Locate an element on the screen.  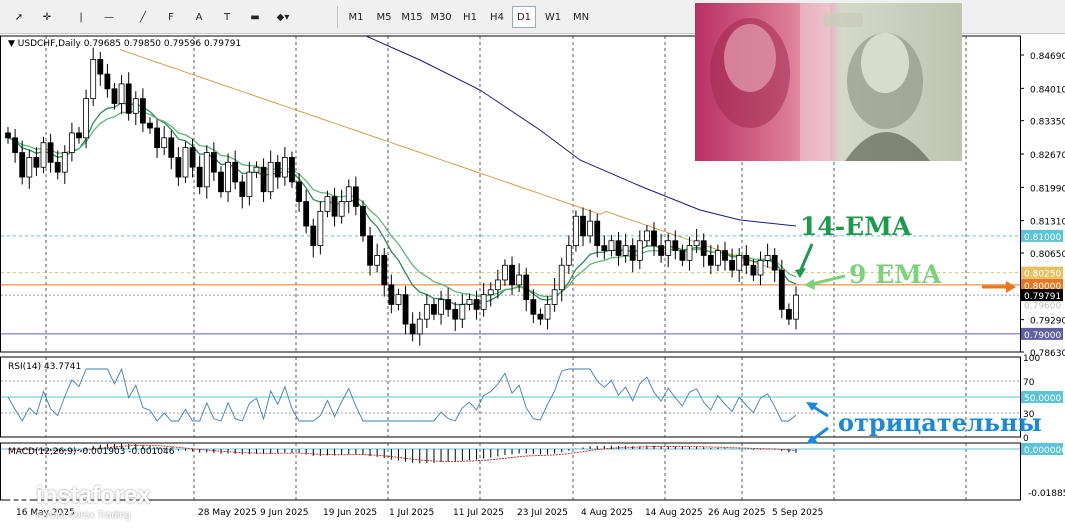
timeframe-h1: H1 is located at coordinates (470, 17).